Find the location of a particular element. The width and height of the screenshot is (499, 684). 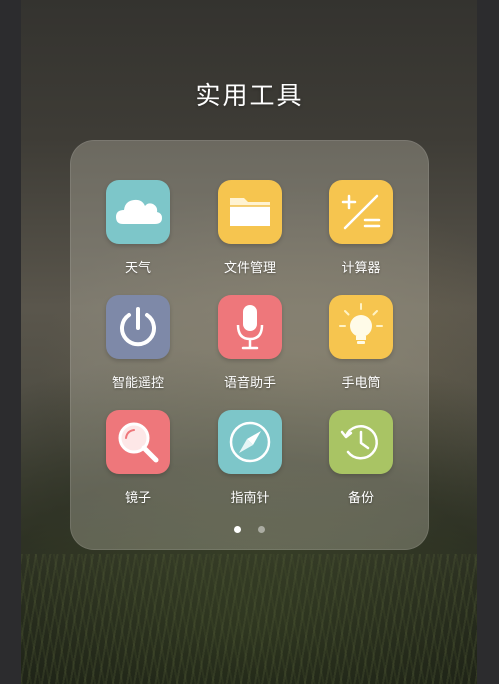

calculator-tile is located at coordinates (361, 212).